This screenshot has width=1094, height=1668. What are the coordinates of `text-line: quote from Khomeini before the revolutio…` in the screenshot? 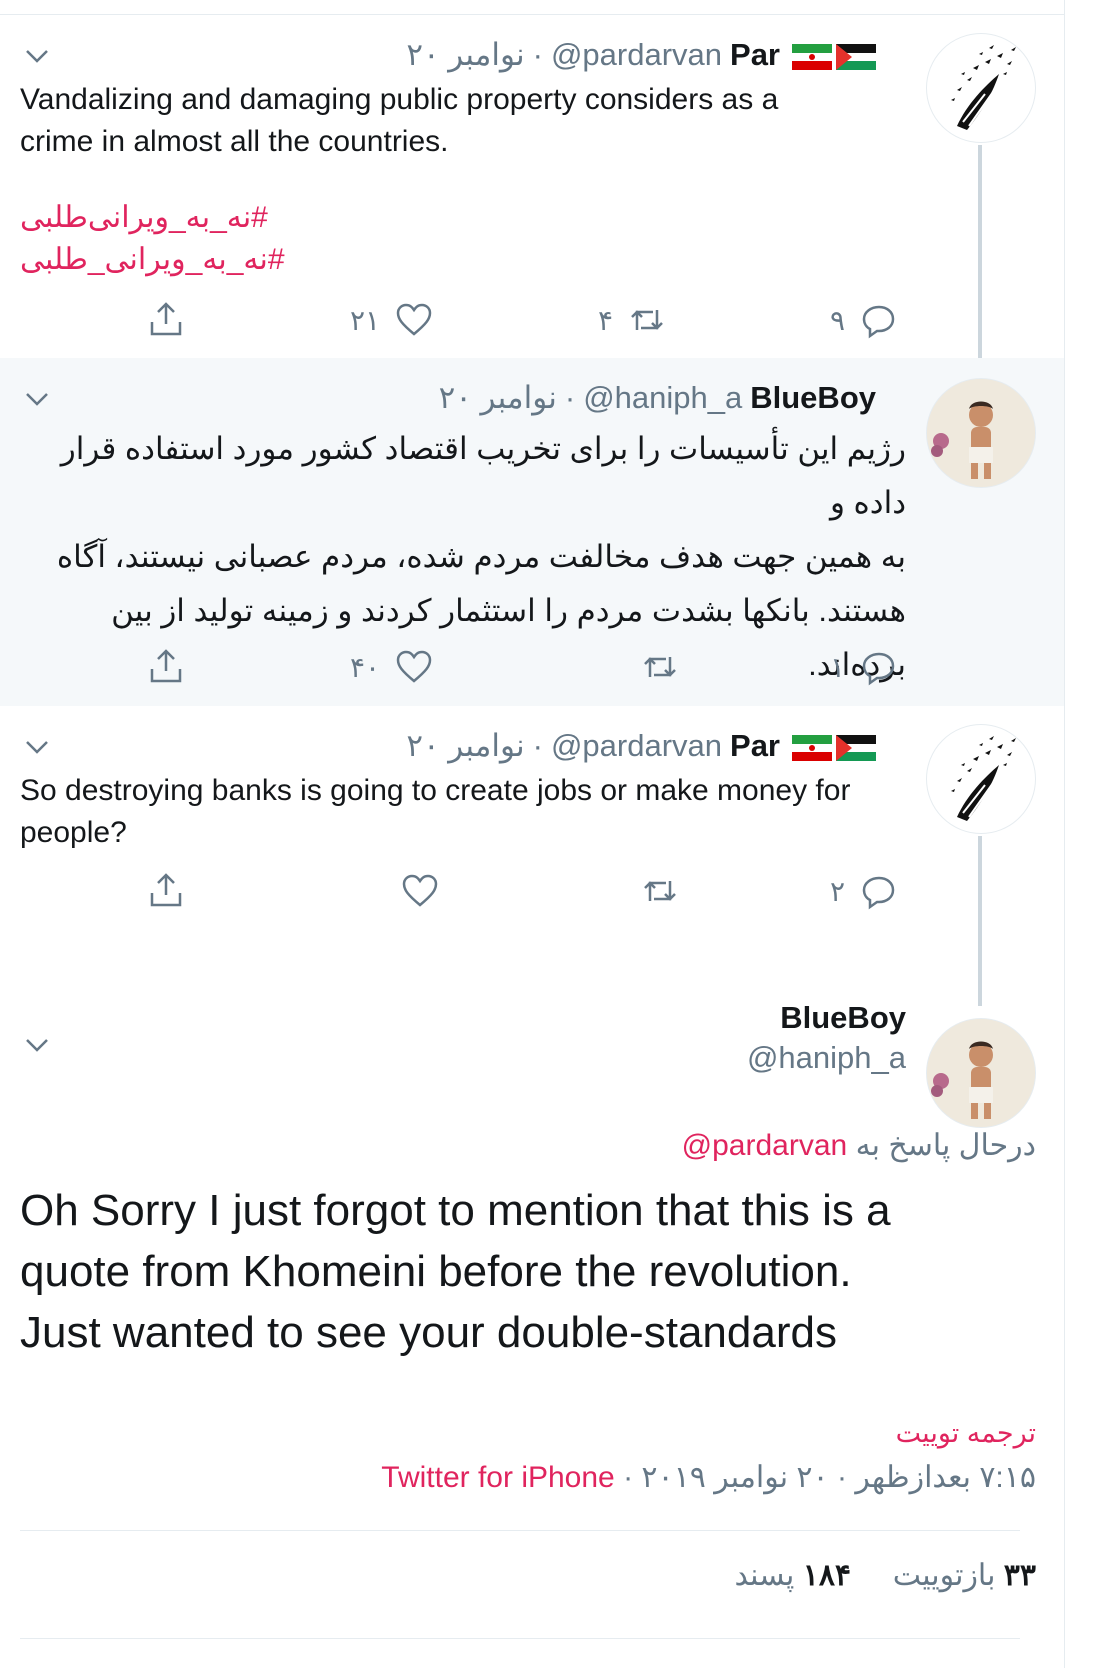 It's located at (436, 1271).